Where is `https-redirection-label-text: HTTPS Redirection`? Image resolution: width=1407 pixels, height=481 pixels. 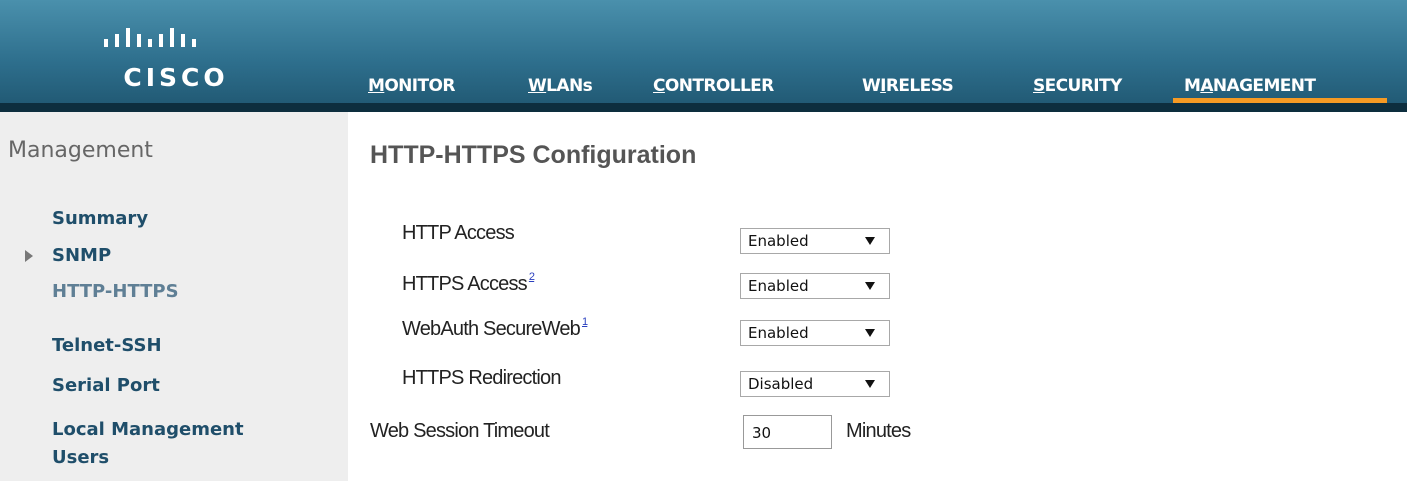 https-redirection-label-text: HTTPS Redirection is located at coordinates (481, 378).